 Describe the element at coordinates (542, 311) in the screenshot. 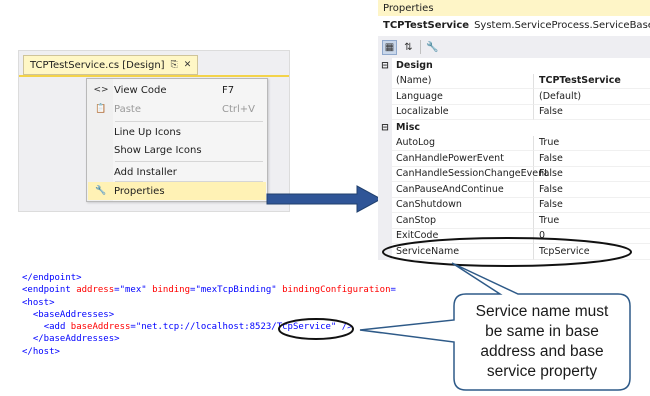

I see `callout-line: Service name must` at that location.